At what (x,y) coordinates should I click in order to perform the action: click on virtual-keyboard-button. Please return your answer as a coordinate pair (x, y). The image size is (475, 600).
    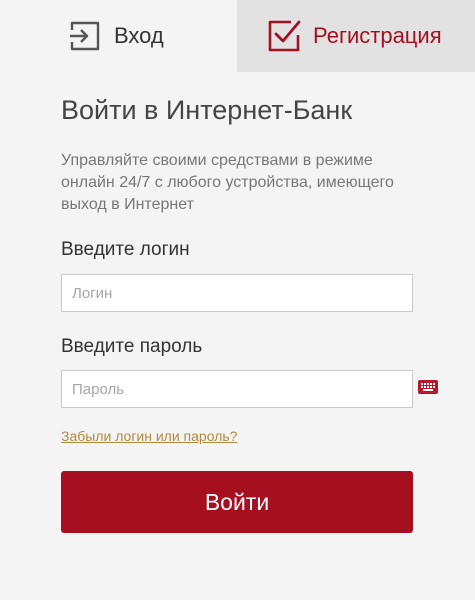
    Looking at the image, I should click on (428, 387).